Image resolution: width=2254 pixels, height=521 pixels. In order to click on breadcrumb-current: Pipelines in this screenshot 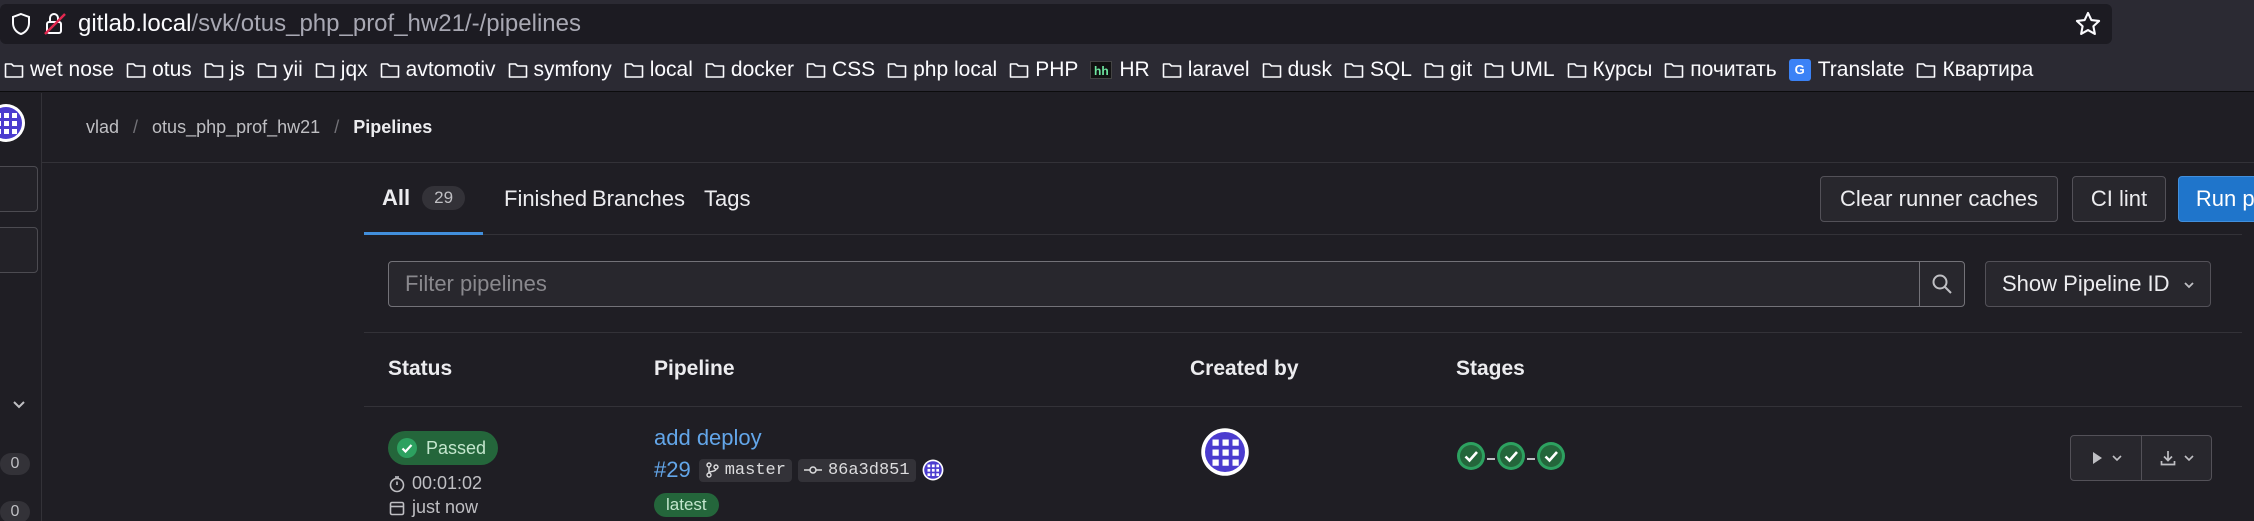, I will do `click(392, 127)`.